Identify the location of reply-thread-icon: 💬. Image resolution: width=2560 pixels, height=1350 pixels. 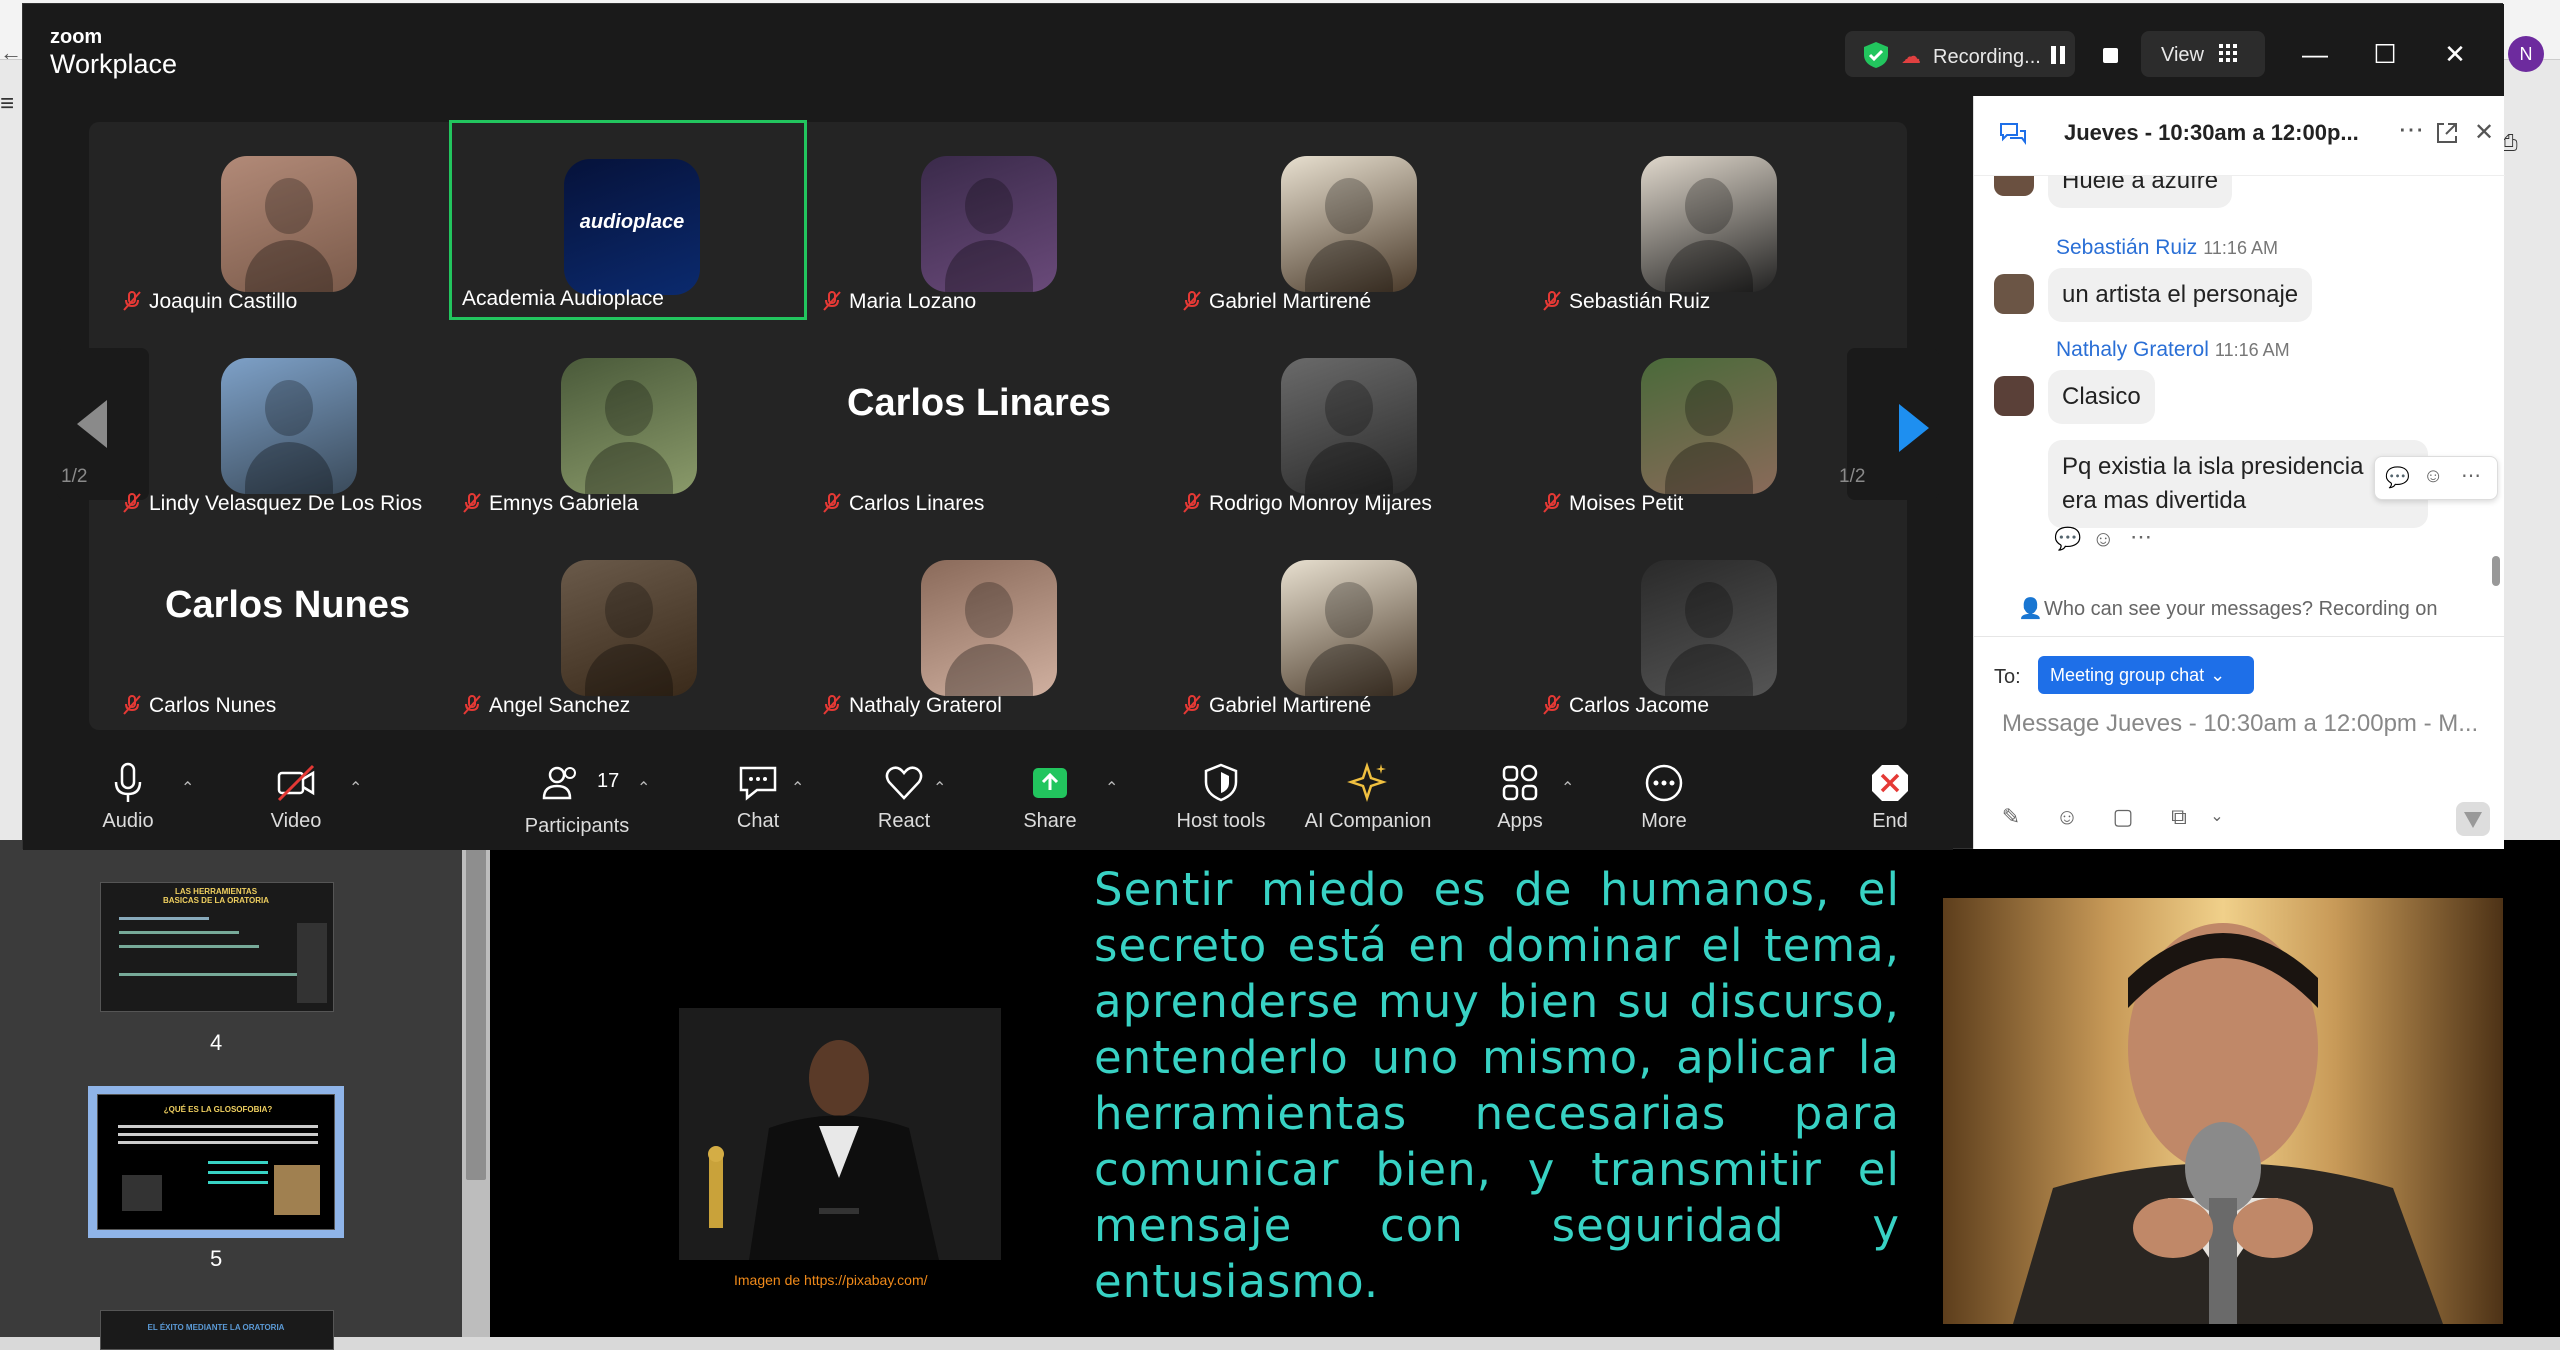
(2397, 477).